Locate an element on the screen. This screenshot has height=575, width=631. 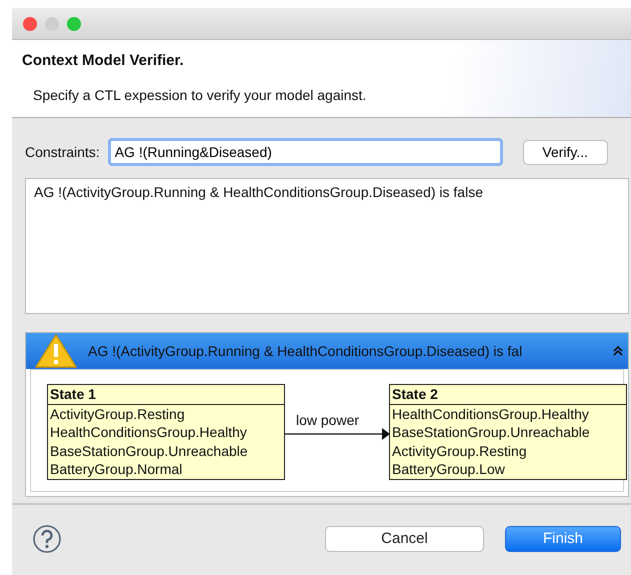
cancel-button: Cancel is located at coordinates (404, 539).